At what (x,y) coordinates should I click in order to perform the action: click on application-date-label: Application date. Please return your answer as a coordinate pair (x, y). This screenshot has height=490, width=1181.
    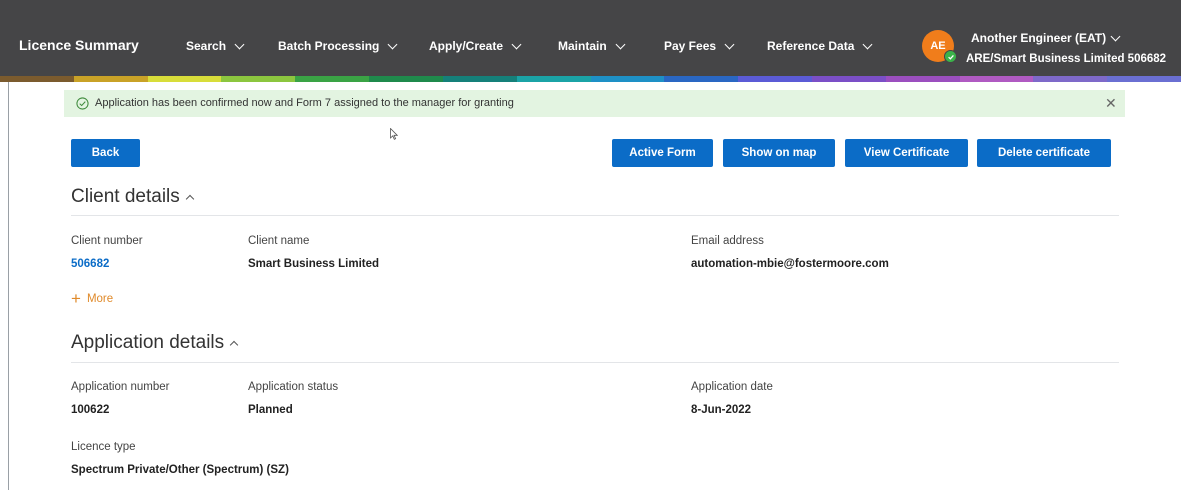
    Looking at the image, I should click on (732, 387).